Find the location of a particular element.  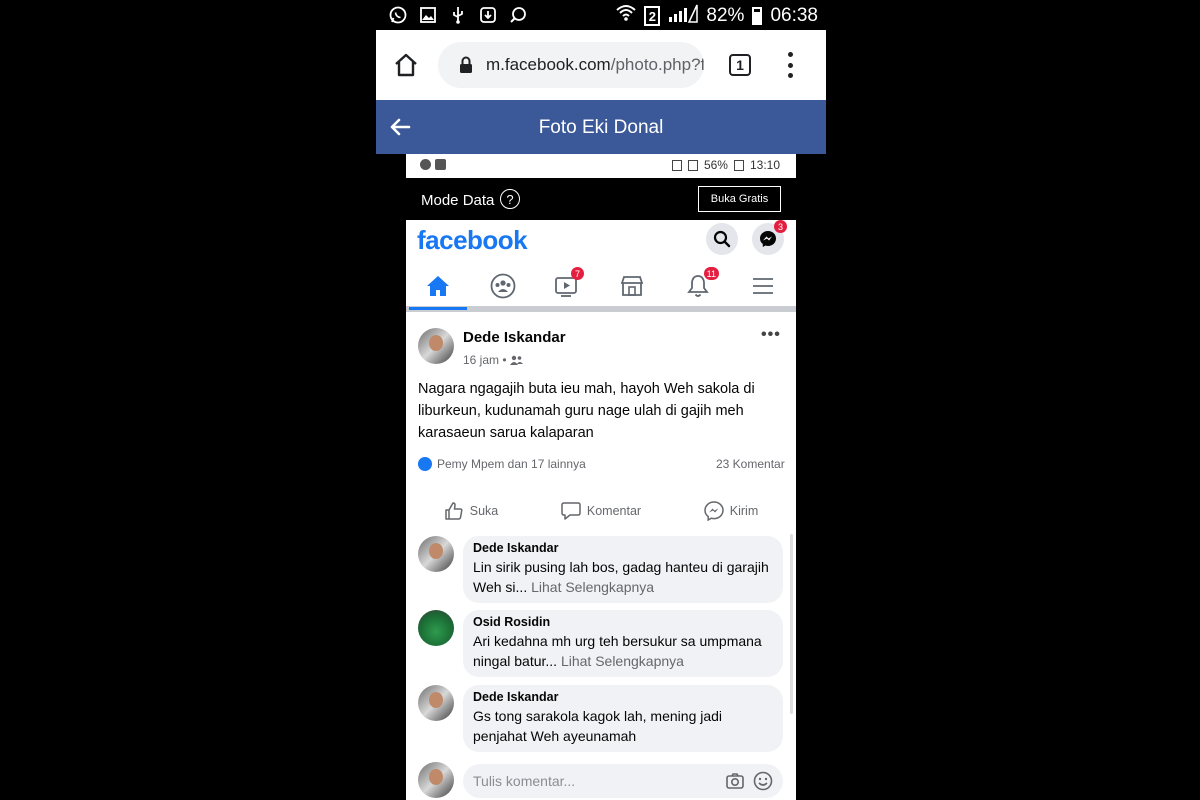

video-badge: 7 is located at coordinates (577, 273).